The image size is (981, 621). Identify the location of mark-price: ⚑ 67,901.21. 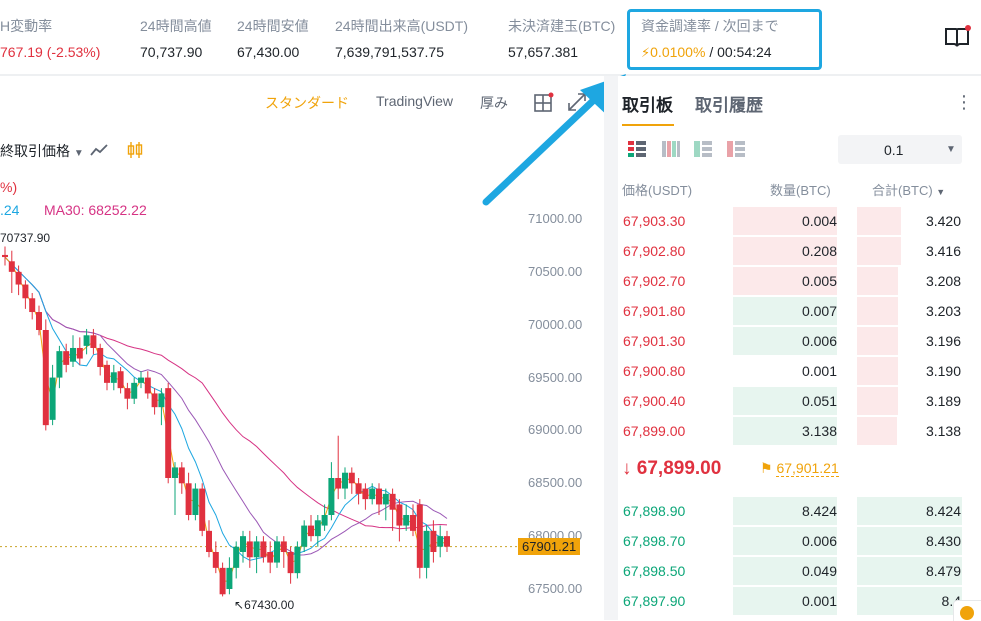
(799, 468).